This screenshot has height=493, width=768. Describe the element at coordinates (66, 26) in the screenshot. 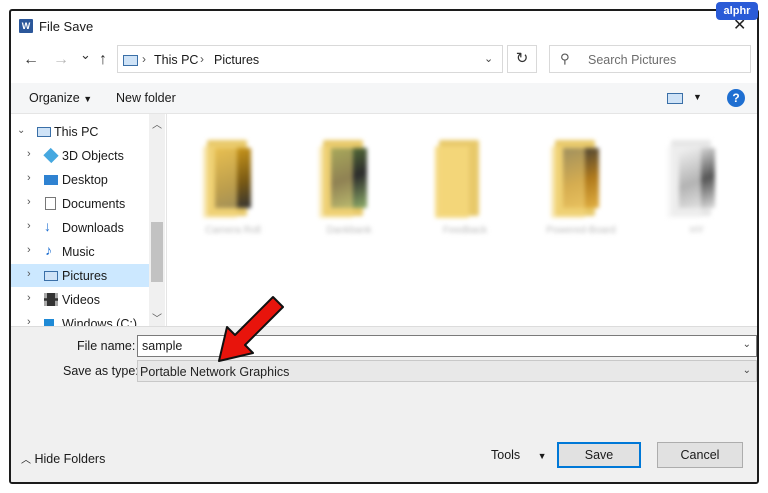

I see `window-title: File Save` at that location.